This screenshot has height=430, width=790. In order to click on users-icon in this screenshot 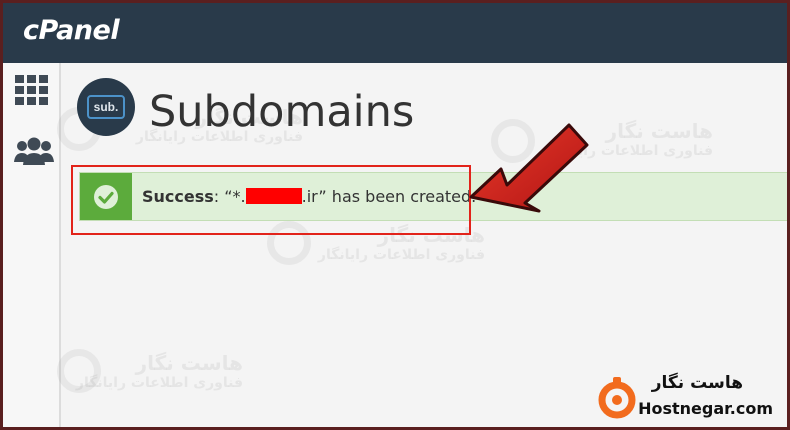, I will do `click(33, 152)`.